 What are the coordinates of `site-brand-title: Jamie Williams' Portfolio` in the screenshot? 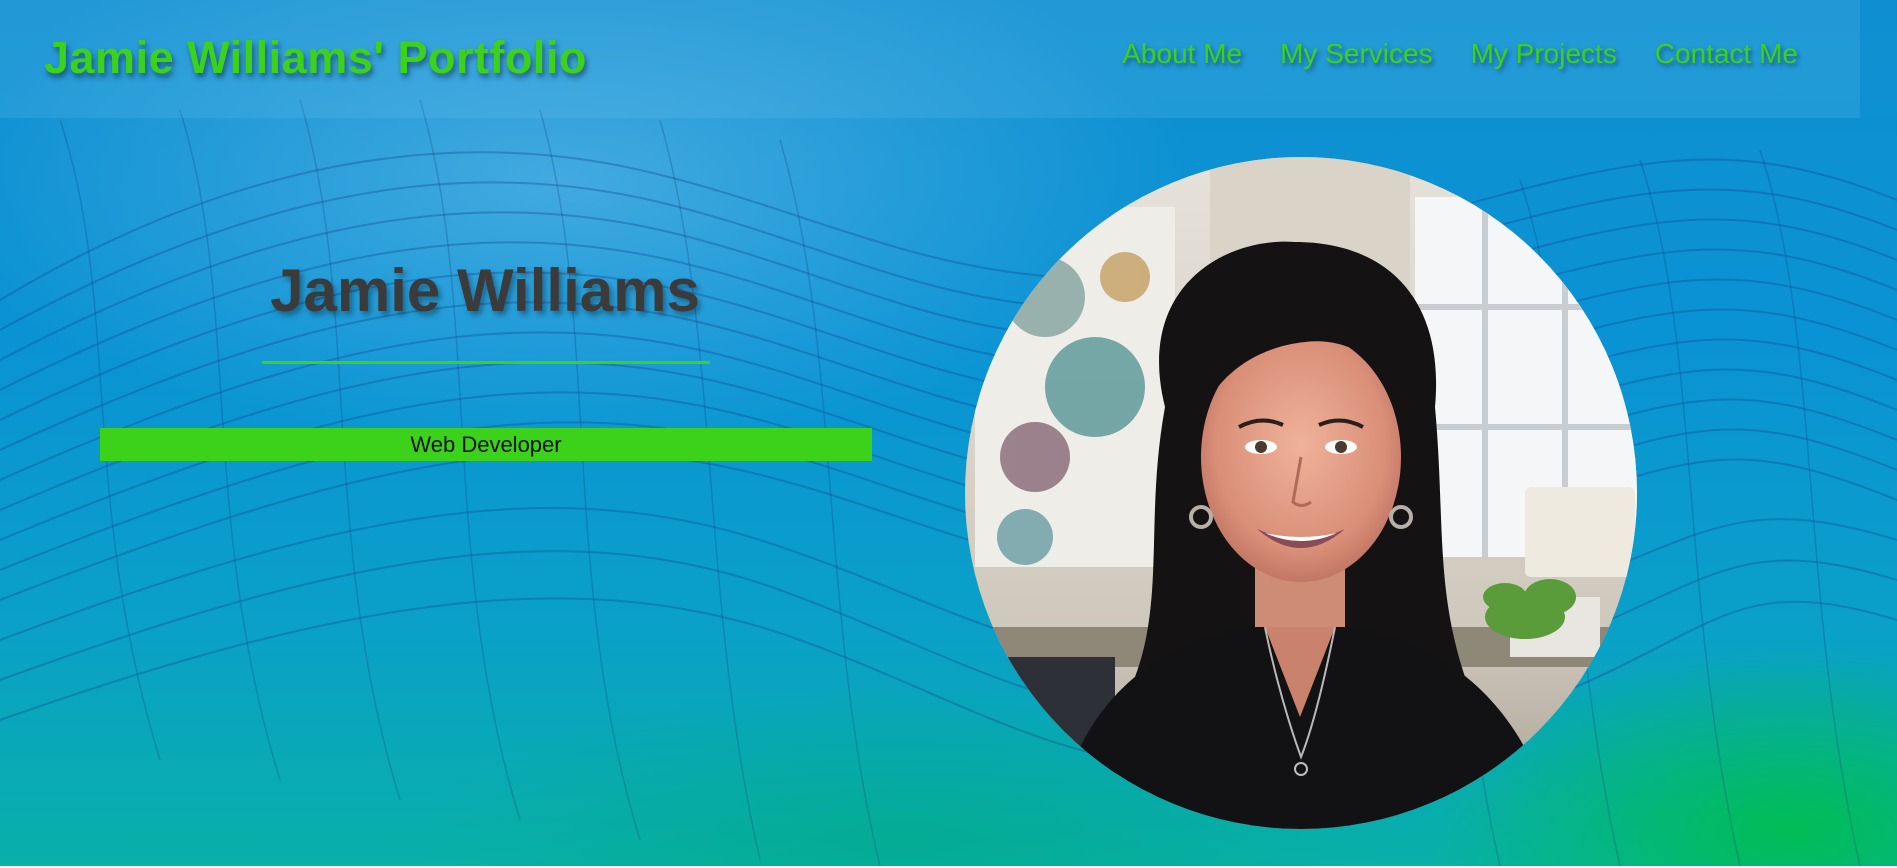 It's located at (315, 58).